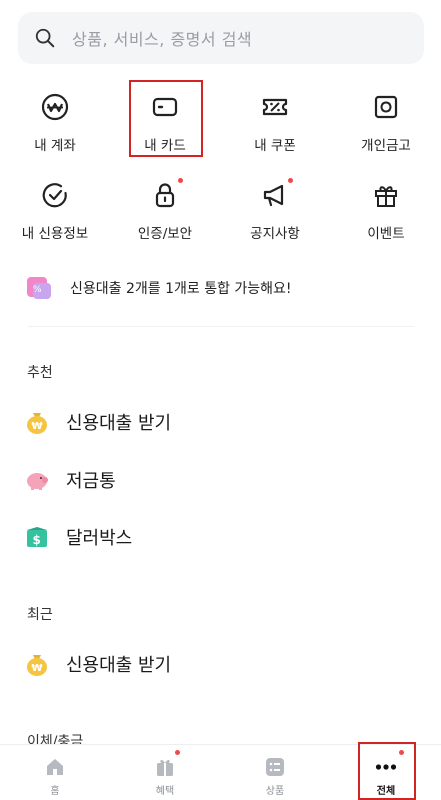  I want to click on list-icon, so click(275, 767).